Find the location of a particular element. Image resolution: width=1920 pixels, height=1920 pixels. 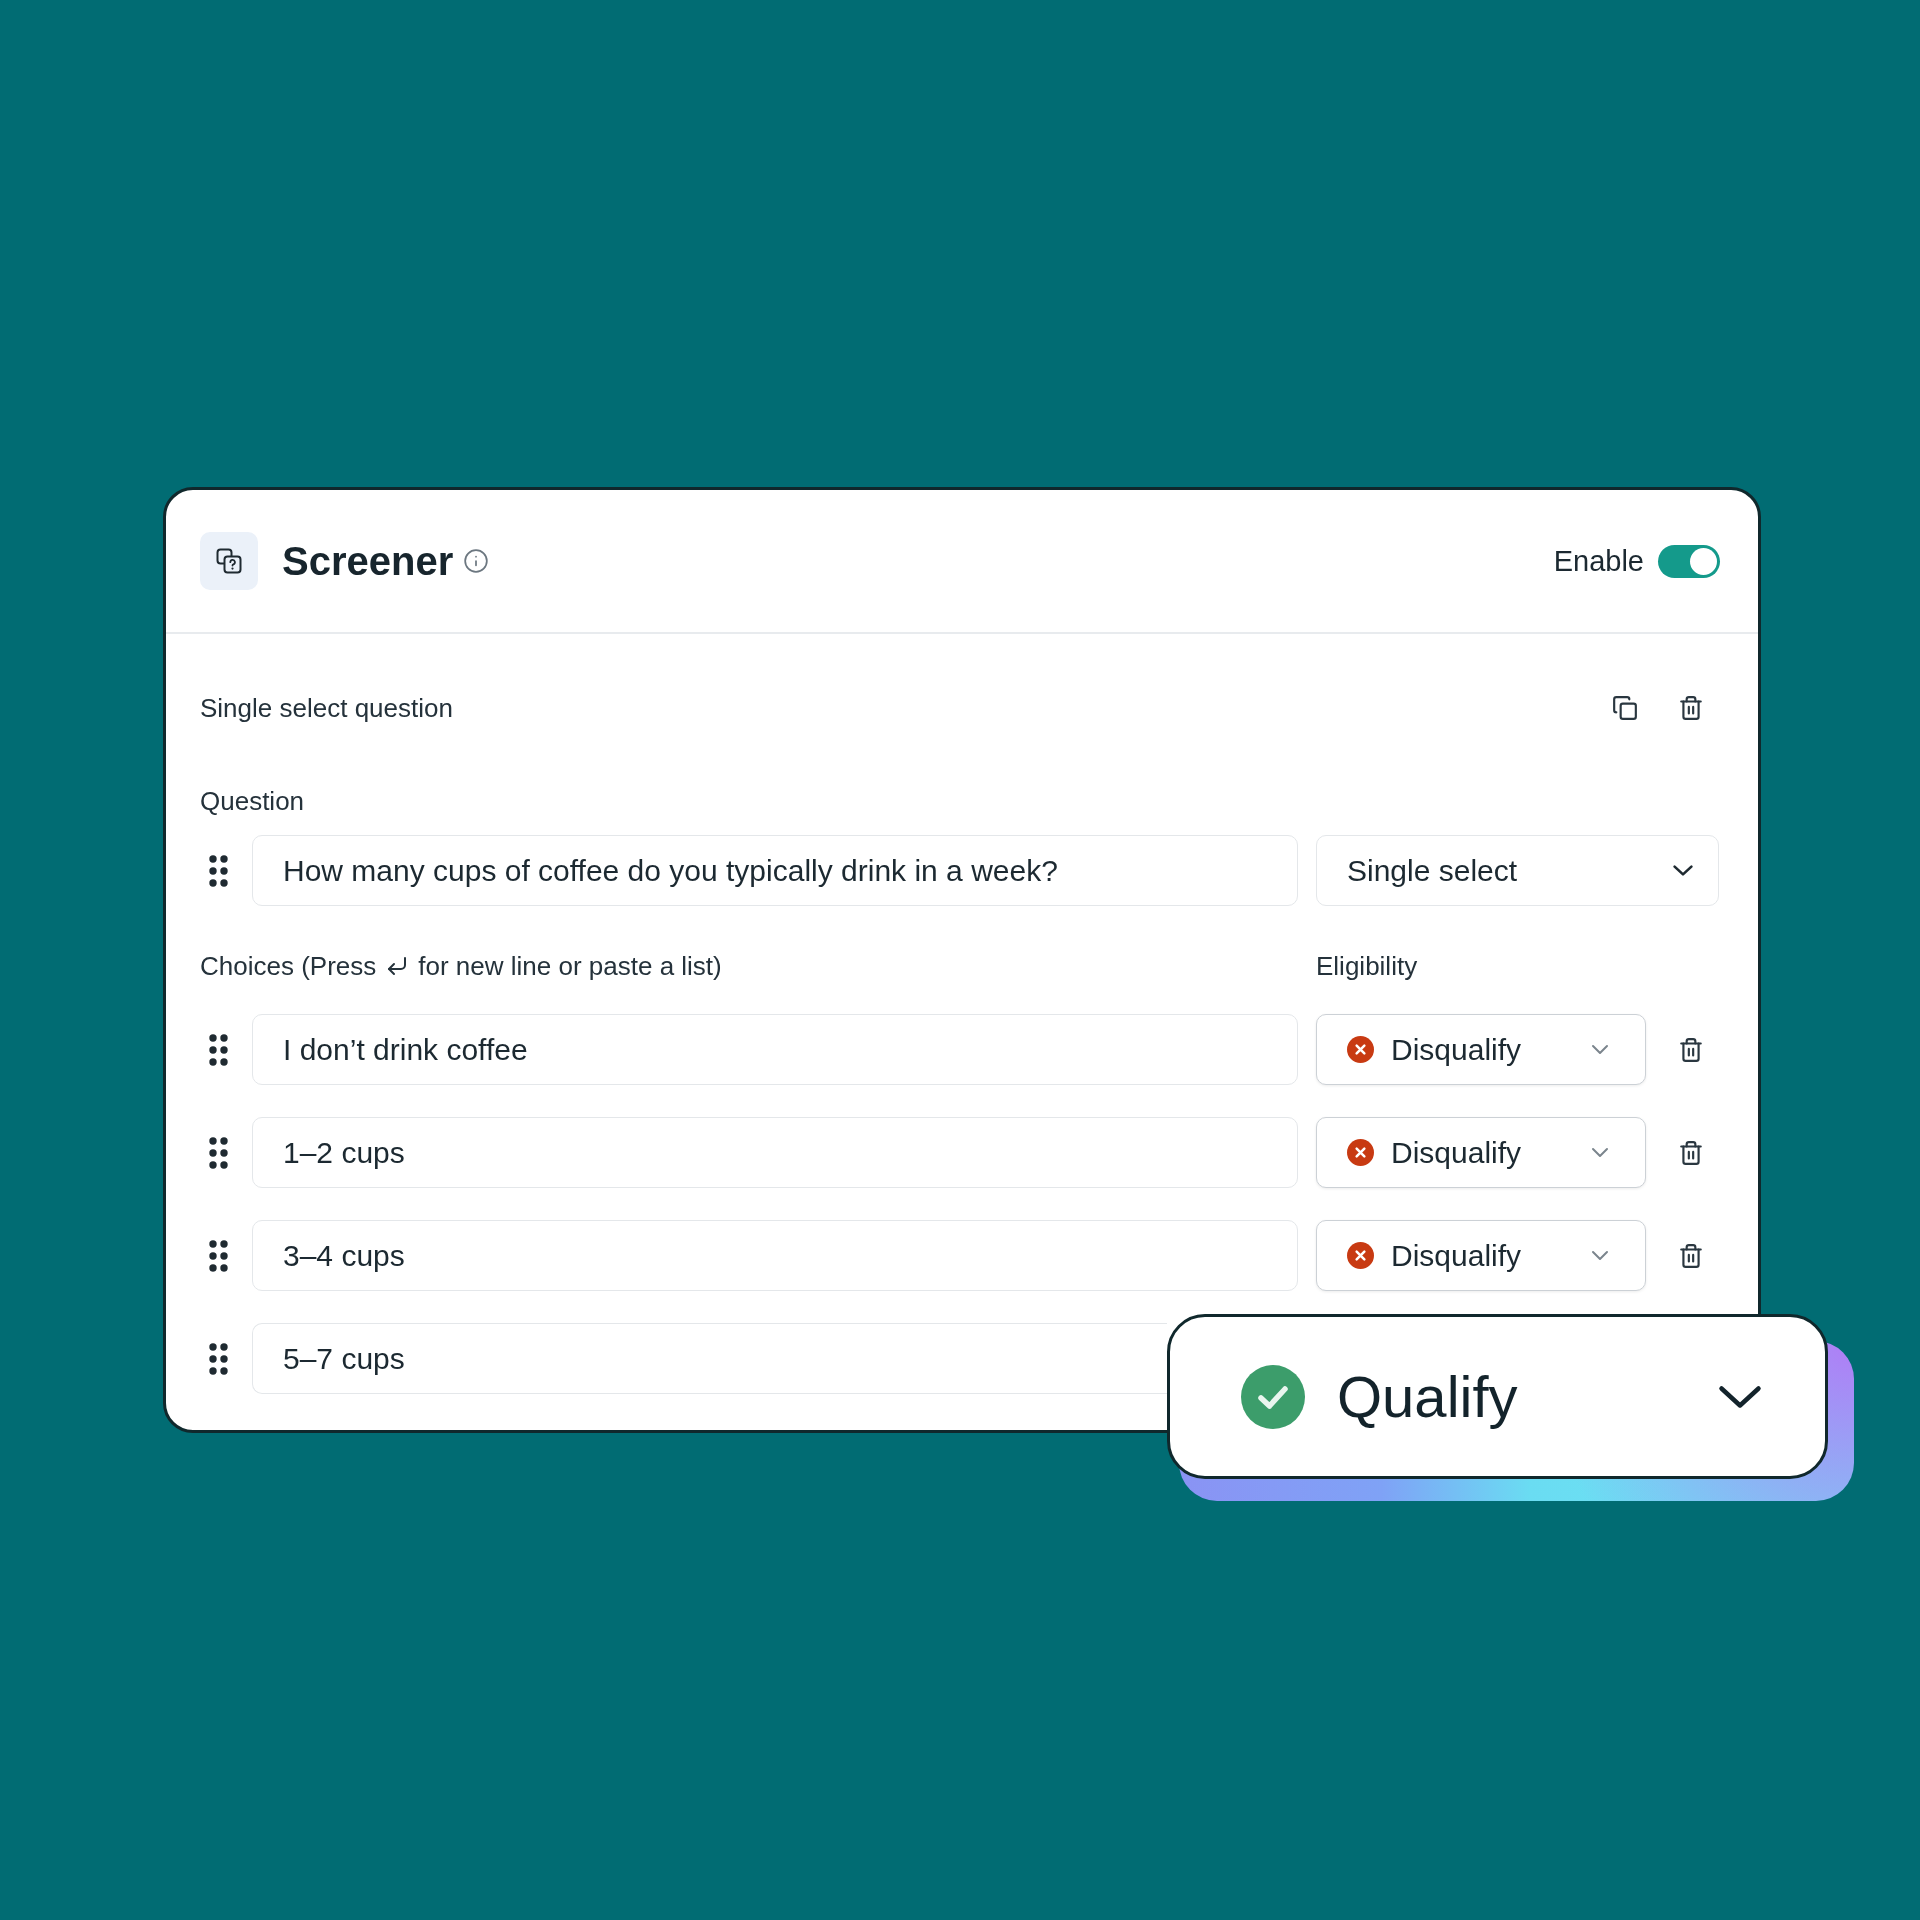

eligibility-select-enlarged: Qualify is located at coordinates (1497, 1396).